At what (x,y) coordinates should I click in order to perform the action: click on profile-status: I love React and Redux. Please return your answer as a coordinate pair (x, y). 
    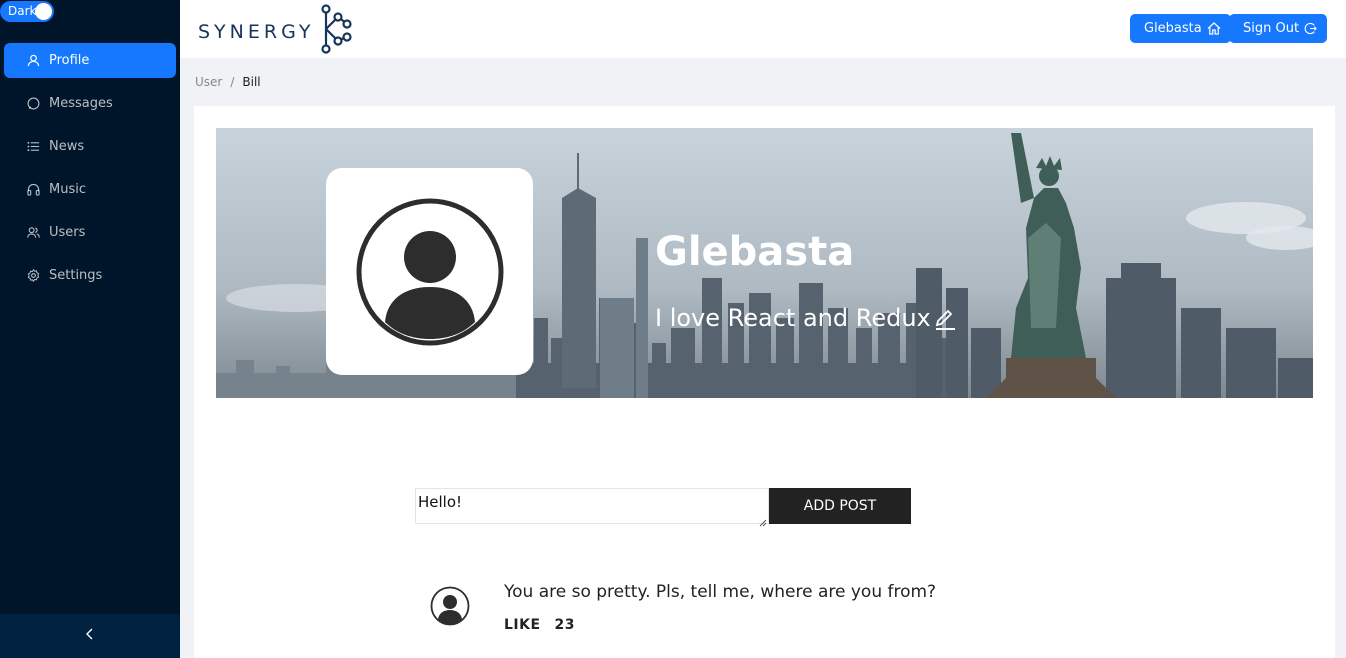
    Looking at the image, I should click on (806, 318).